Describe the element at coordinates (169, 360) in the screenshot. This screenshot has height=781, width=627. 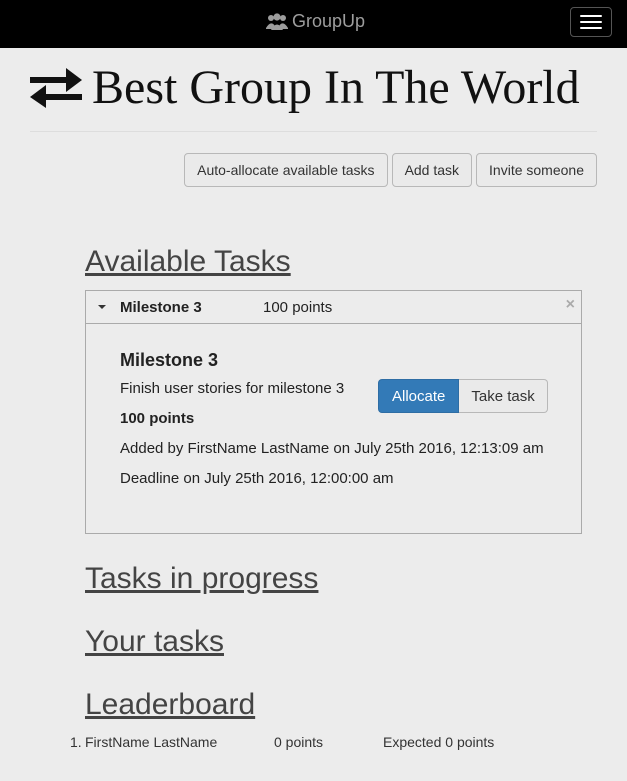
I see `task-title: Milestone 3` at that location.